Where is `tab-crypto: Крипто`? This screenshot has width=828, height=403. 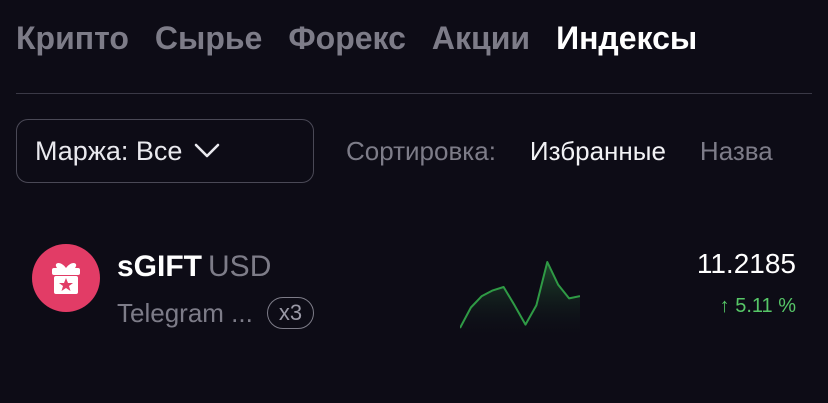 tab-crypto: Крипто is located at coordinates (72, 38).